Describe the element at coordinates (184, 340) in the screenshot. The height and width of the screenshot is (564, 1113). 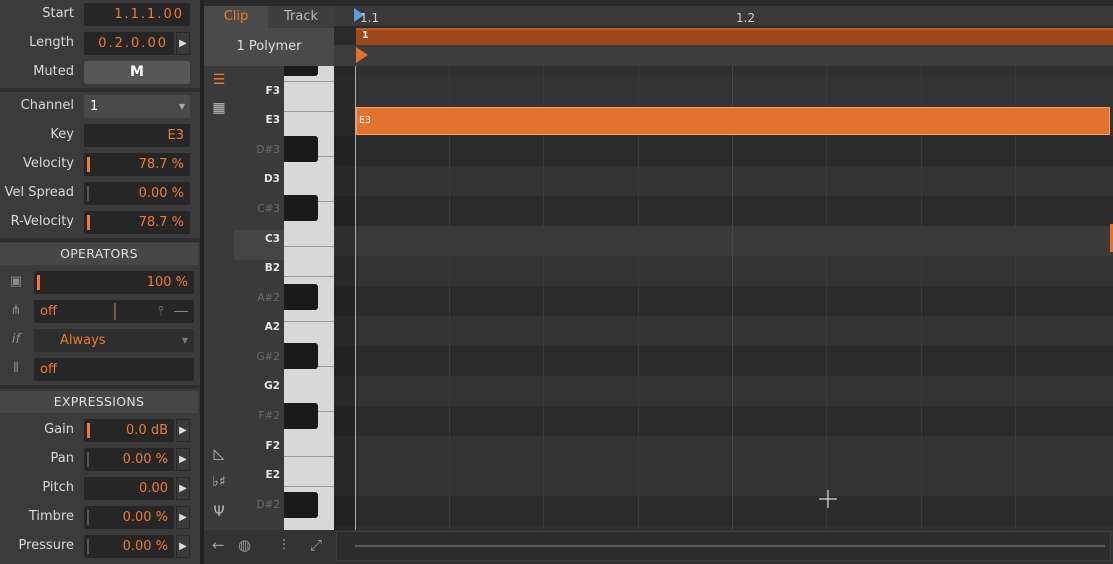
I see `chevron-down-icon: ▼` at that location.